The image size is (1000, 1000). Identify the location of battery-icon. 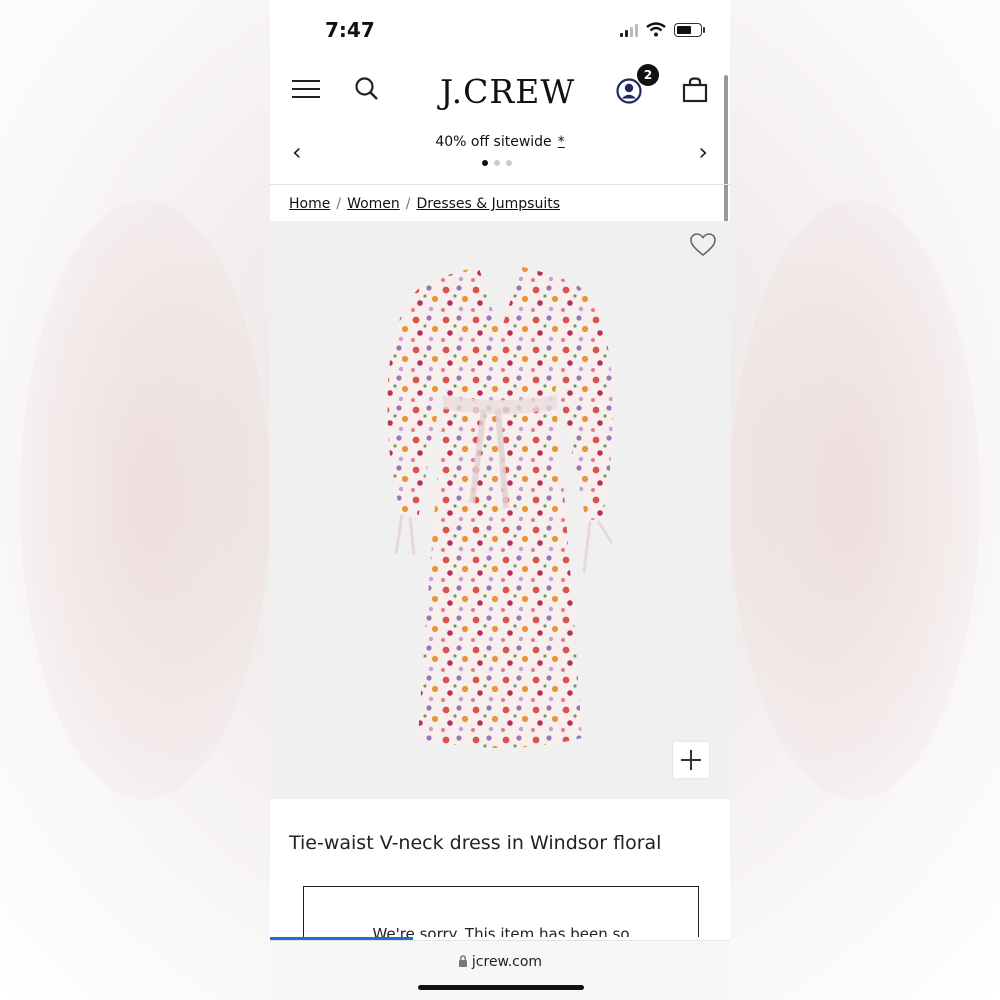
(689, 29).